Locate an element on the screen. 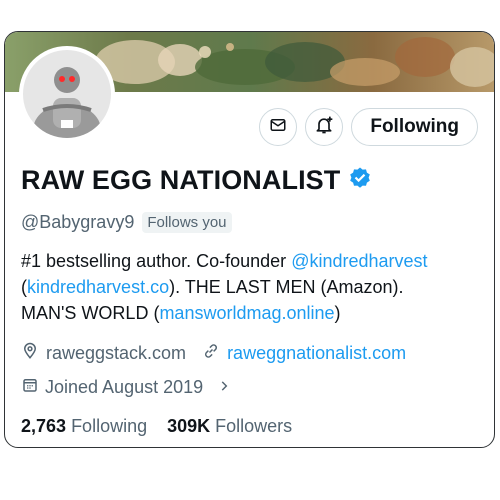 This screenshot has height=500, width=500. profile-actions: Following is located at coordinates (368, 127).